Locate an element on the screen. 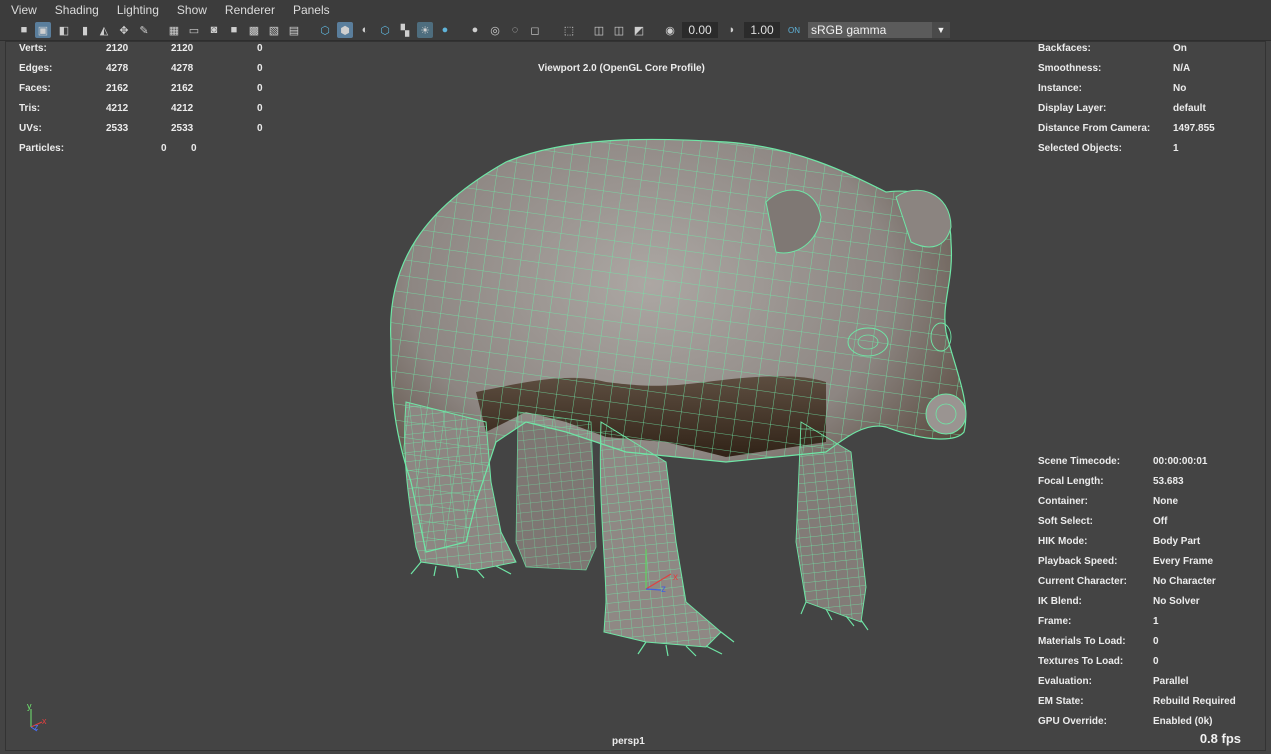  hud-label: HIK Mode: is located at coordinates (1063, 541).